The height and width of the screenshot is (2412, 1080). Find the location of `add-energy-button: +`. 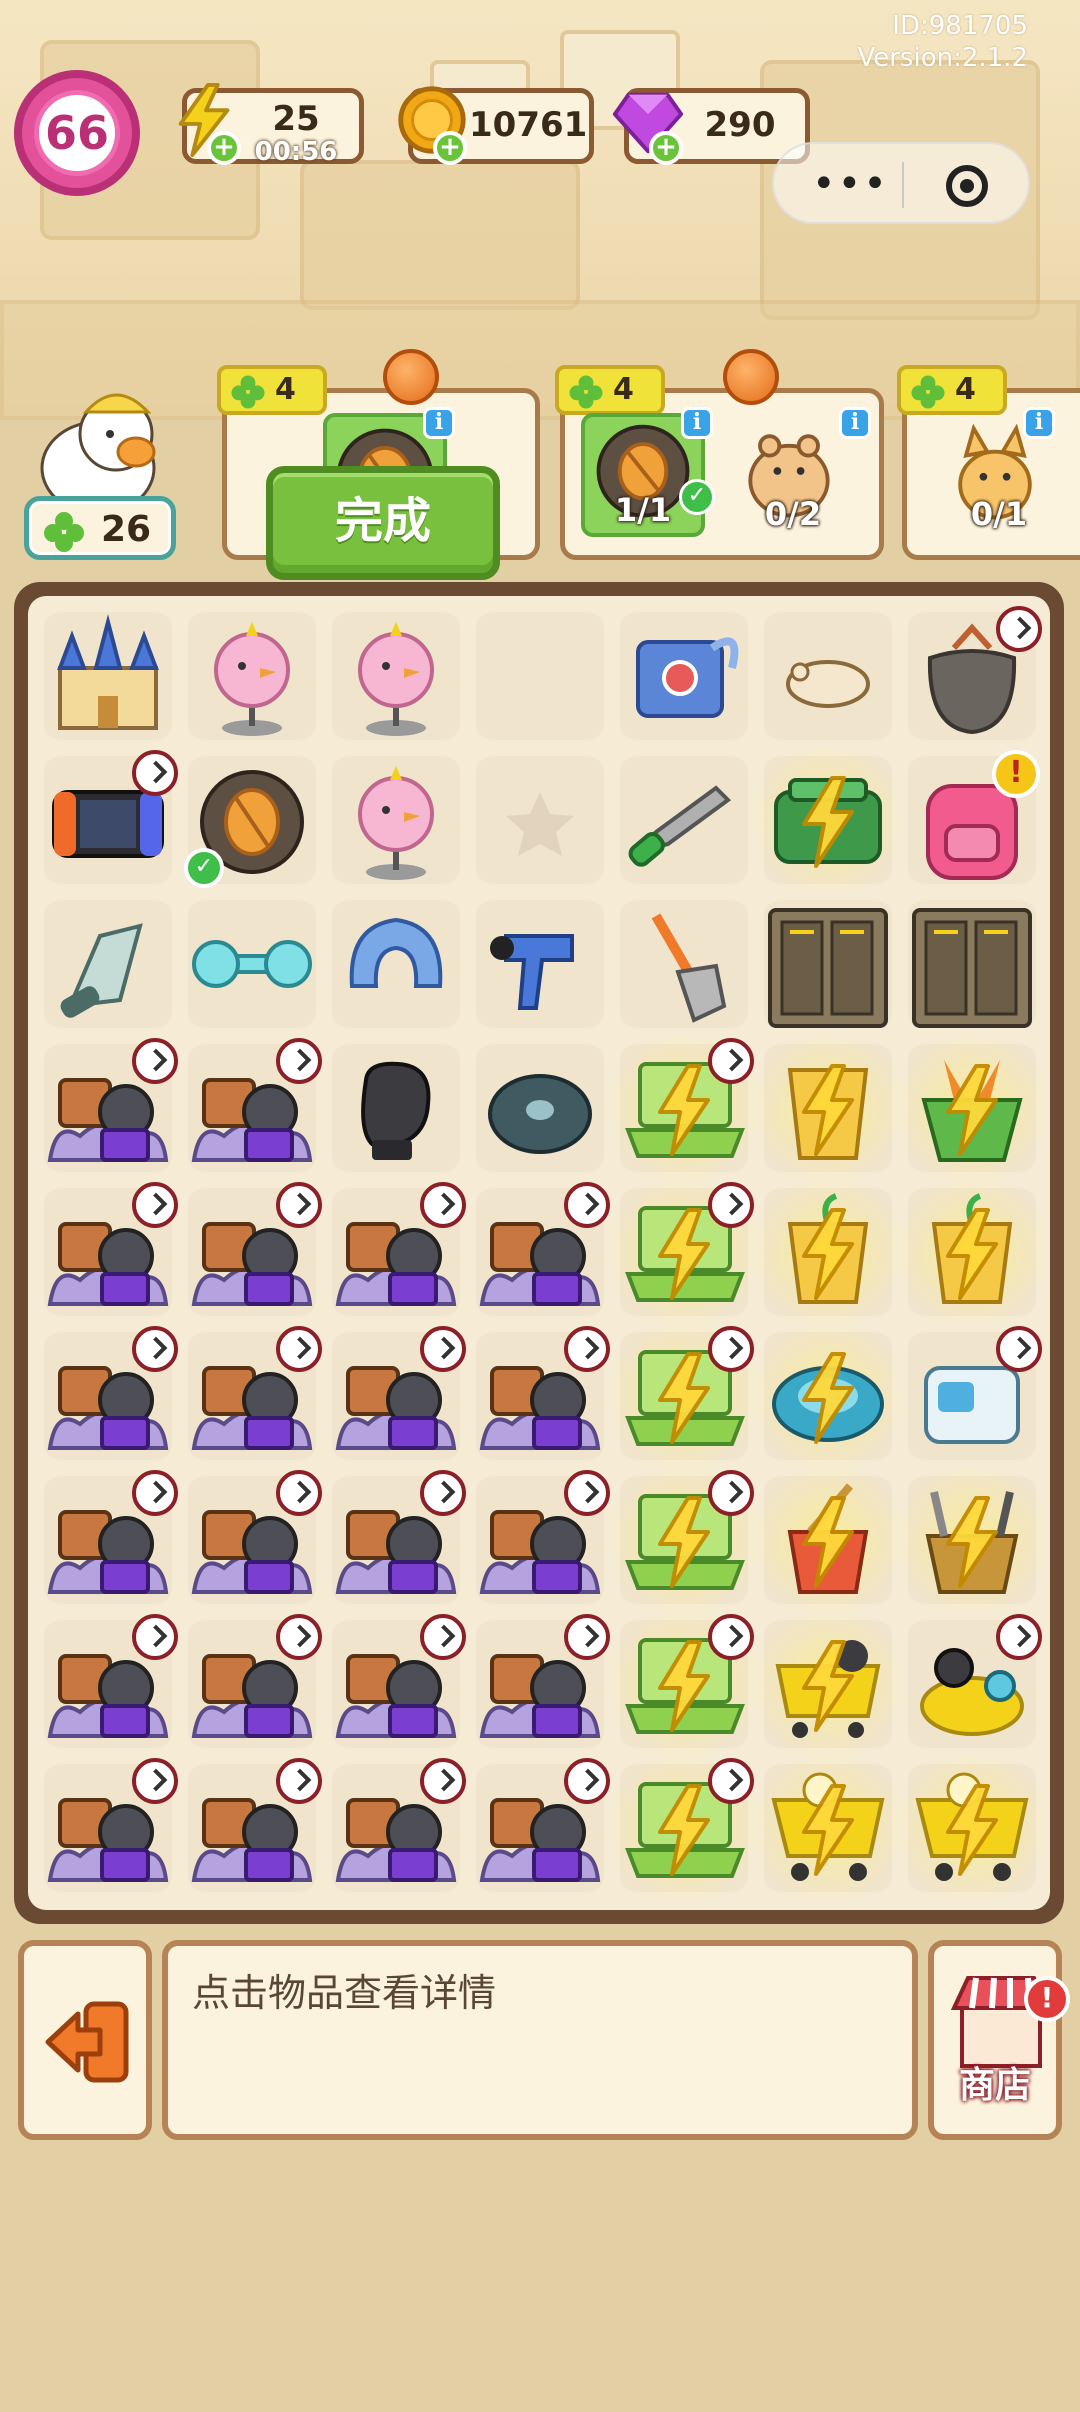

add-energy-button: + is located at coordinates (224, 148).